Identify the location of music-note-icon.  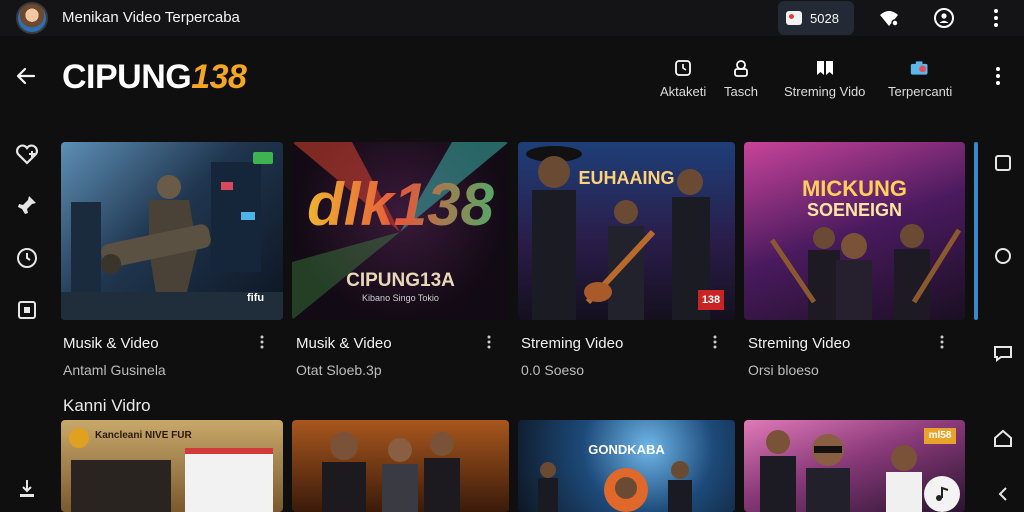
(942, 493).